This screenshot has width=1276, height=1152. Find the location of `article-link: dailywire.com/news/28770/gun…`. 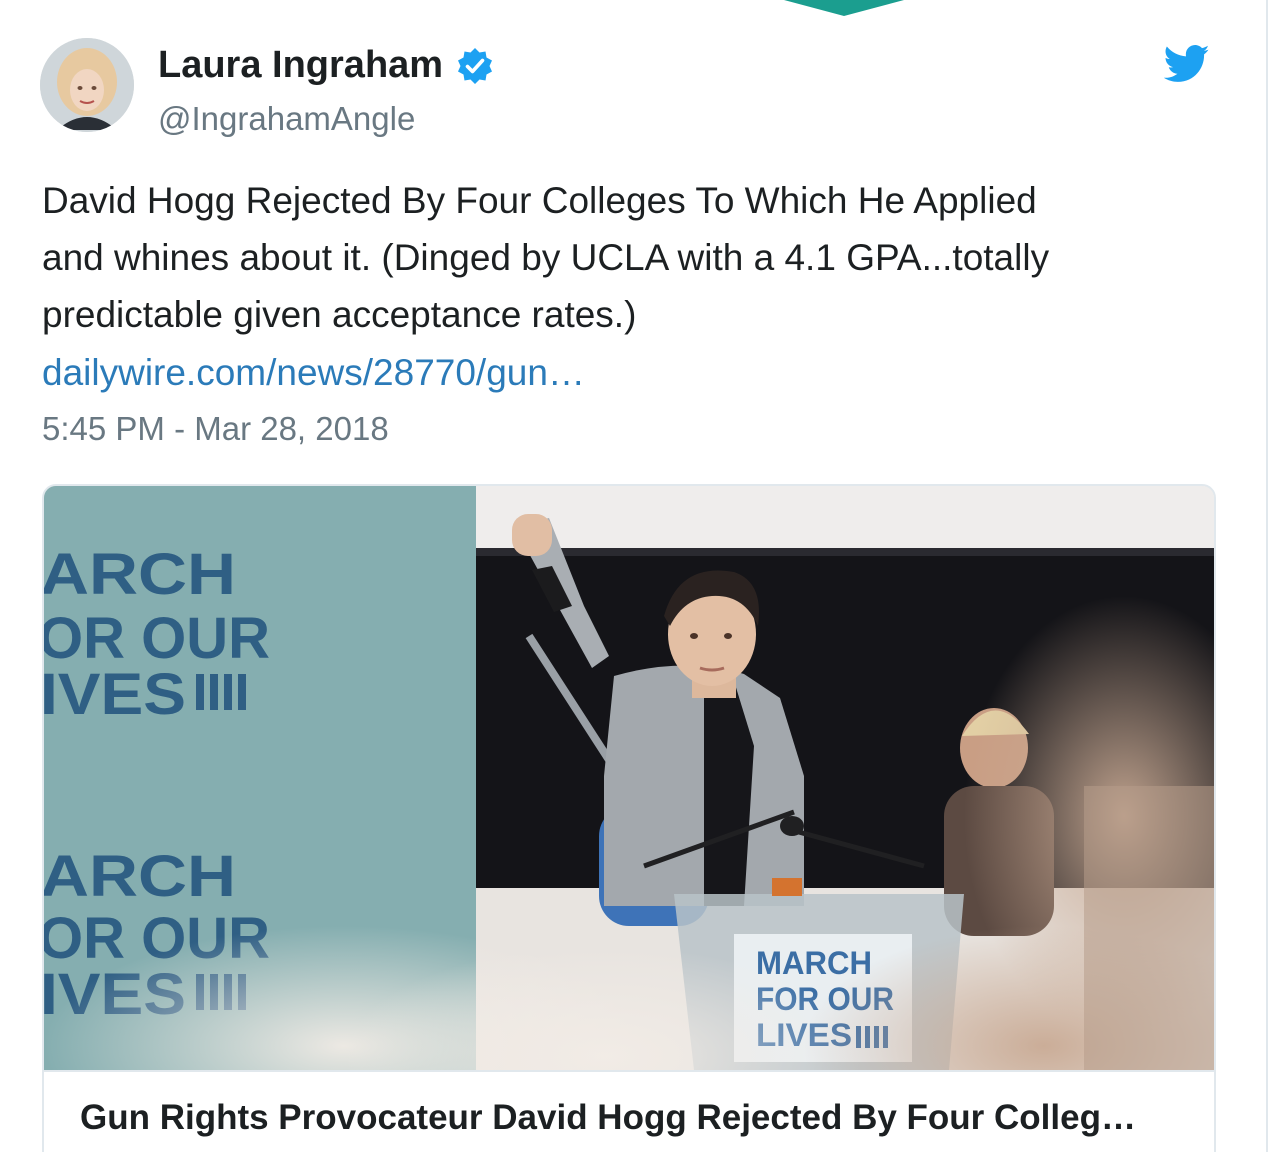

article-link: dailywire.com/news/28770/gun… is located at coordinates (313, 372).